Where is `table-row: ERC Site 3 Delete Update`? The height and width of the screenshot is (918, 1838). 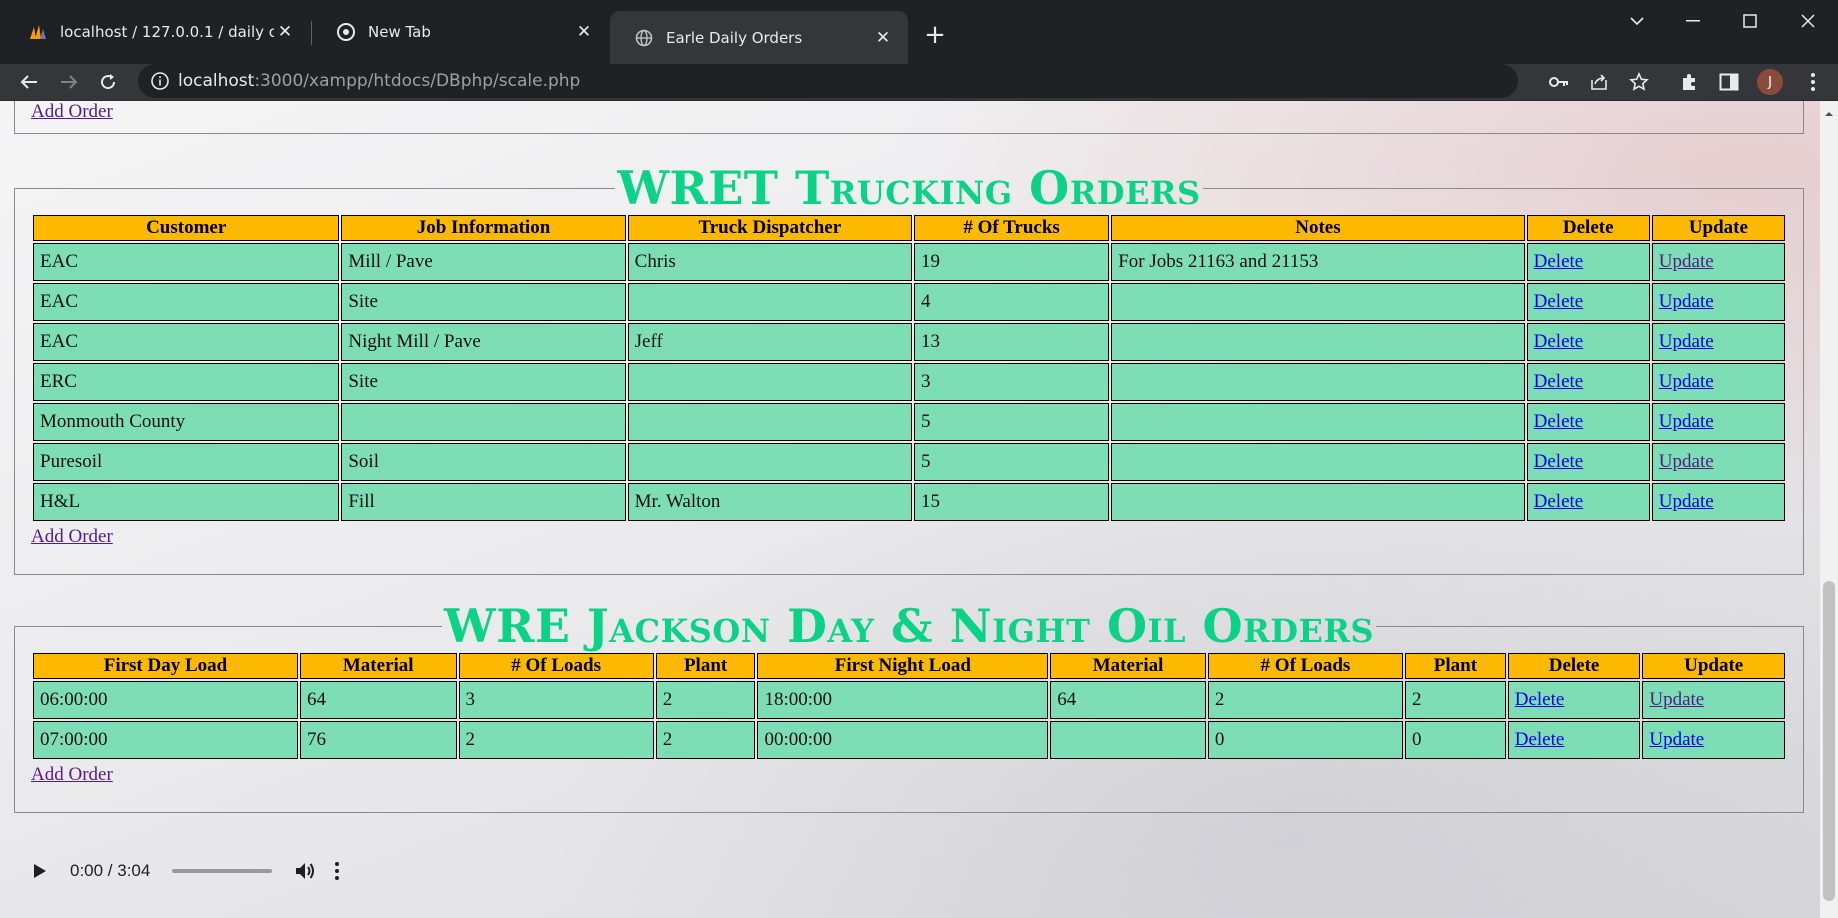
table-row: ERC Site 3 Delete Update is located at coordinates (909, 382).